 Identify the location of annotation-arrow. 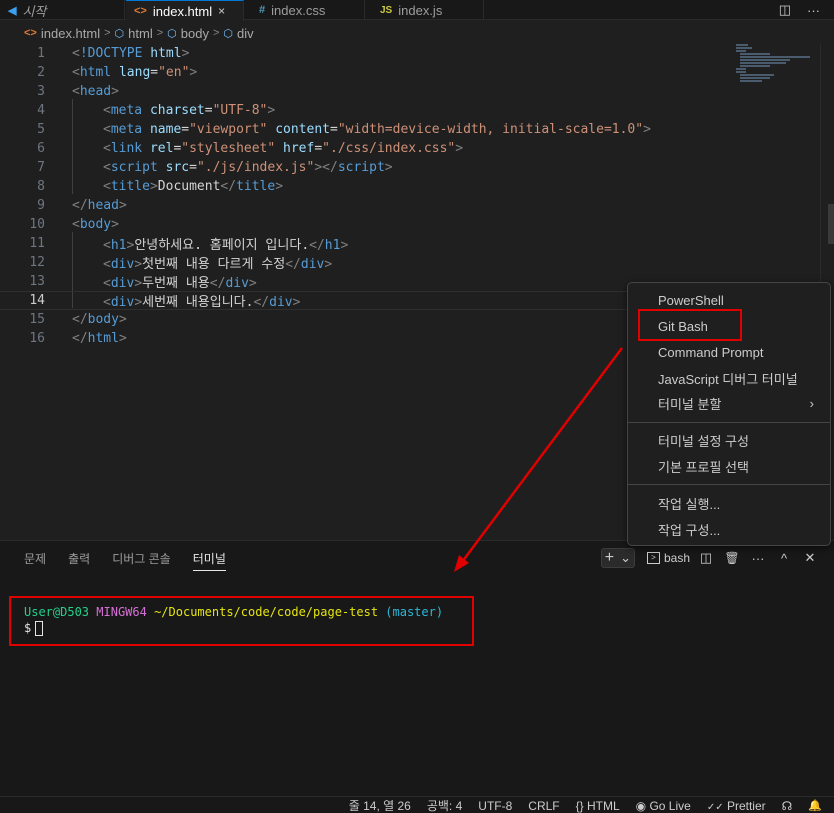
(539, 459).